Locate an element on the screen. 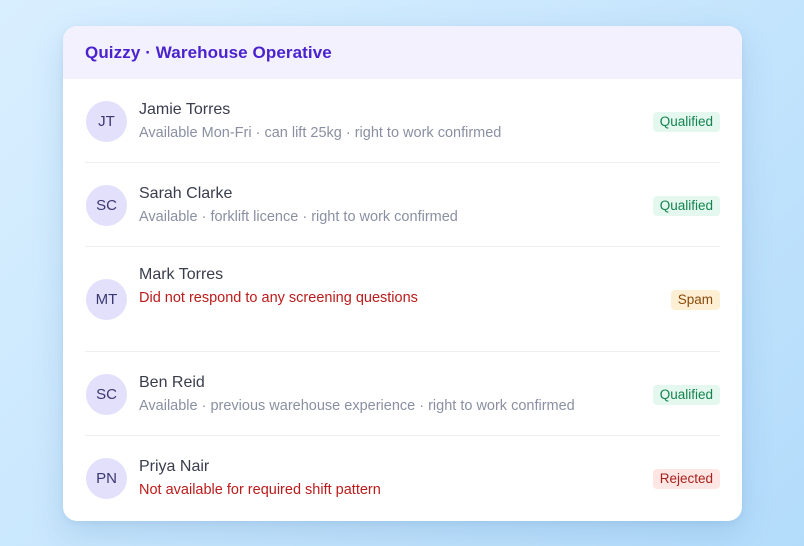 The image size is (804, 546). avatar: MT is located at coordinates (106, 299).